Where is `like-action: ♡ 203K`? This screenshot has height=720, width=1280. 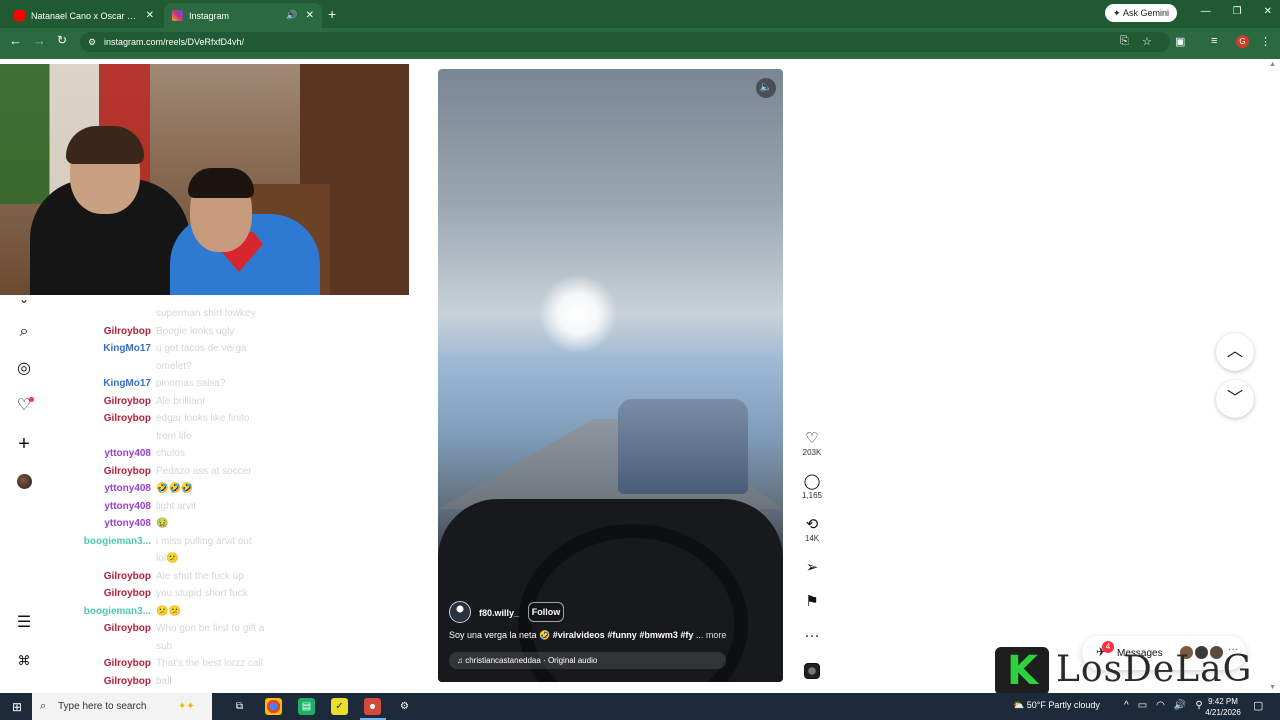
like-action: ♡ 203K is located at coordinates (812, 443).